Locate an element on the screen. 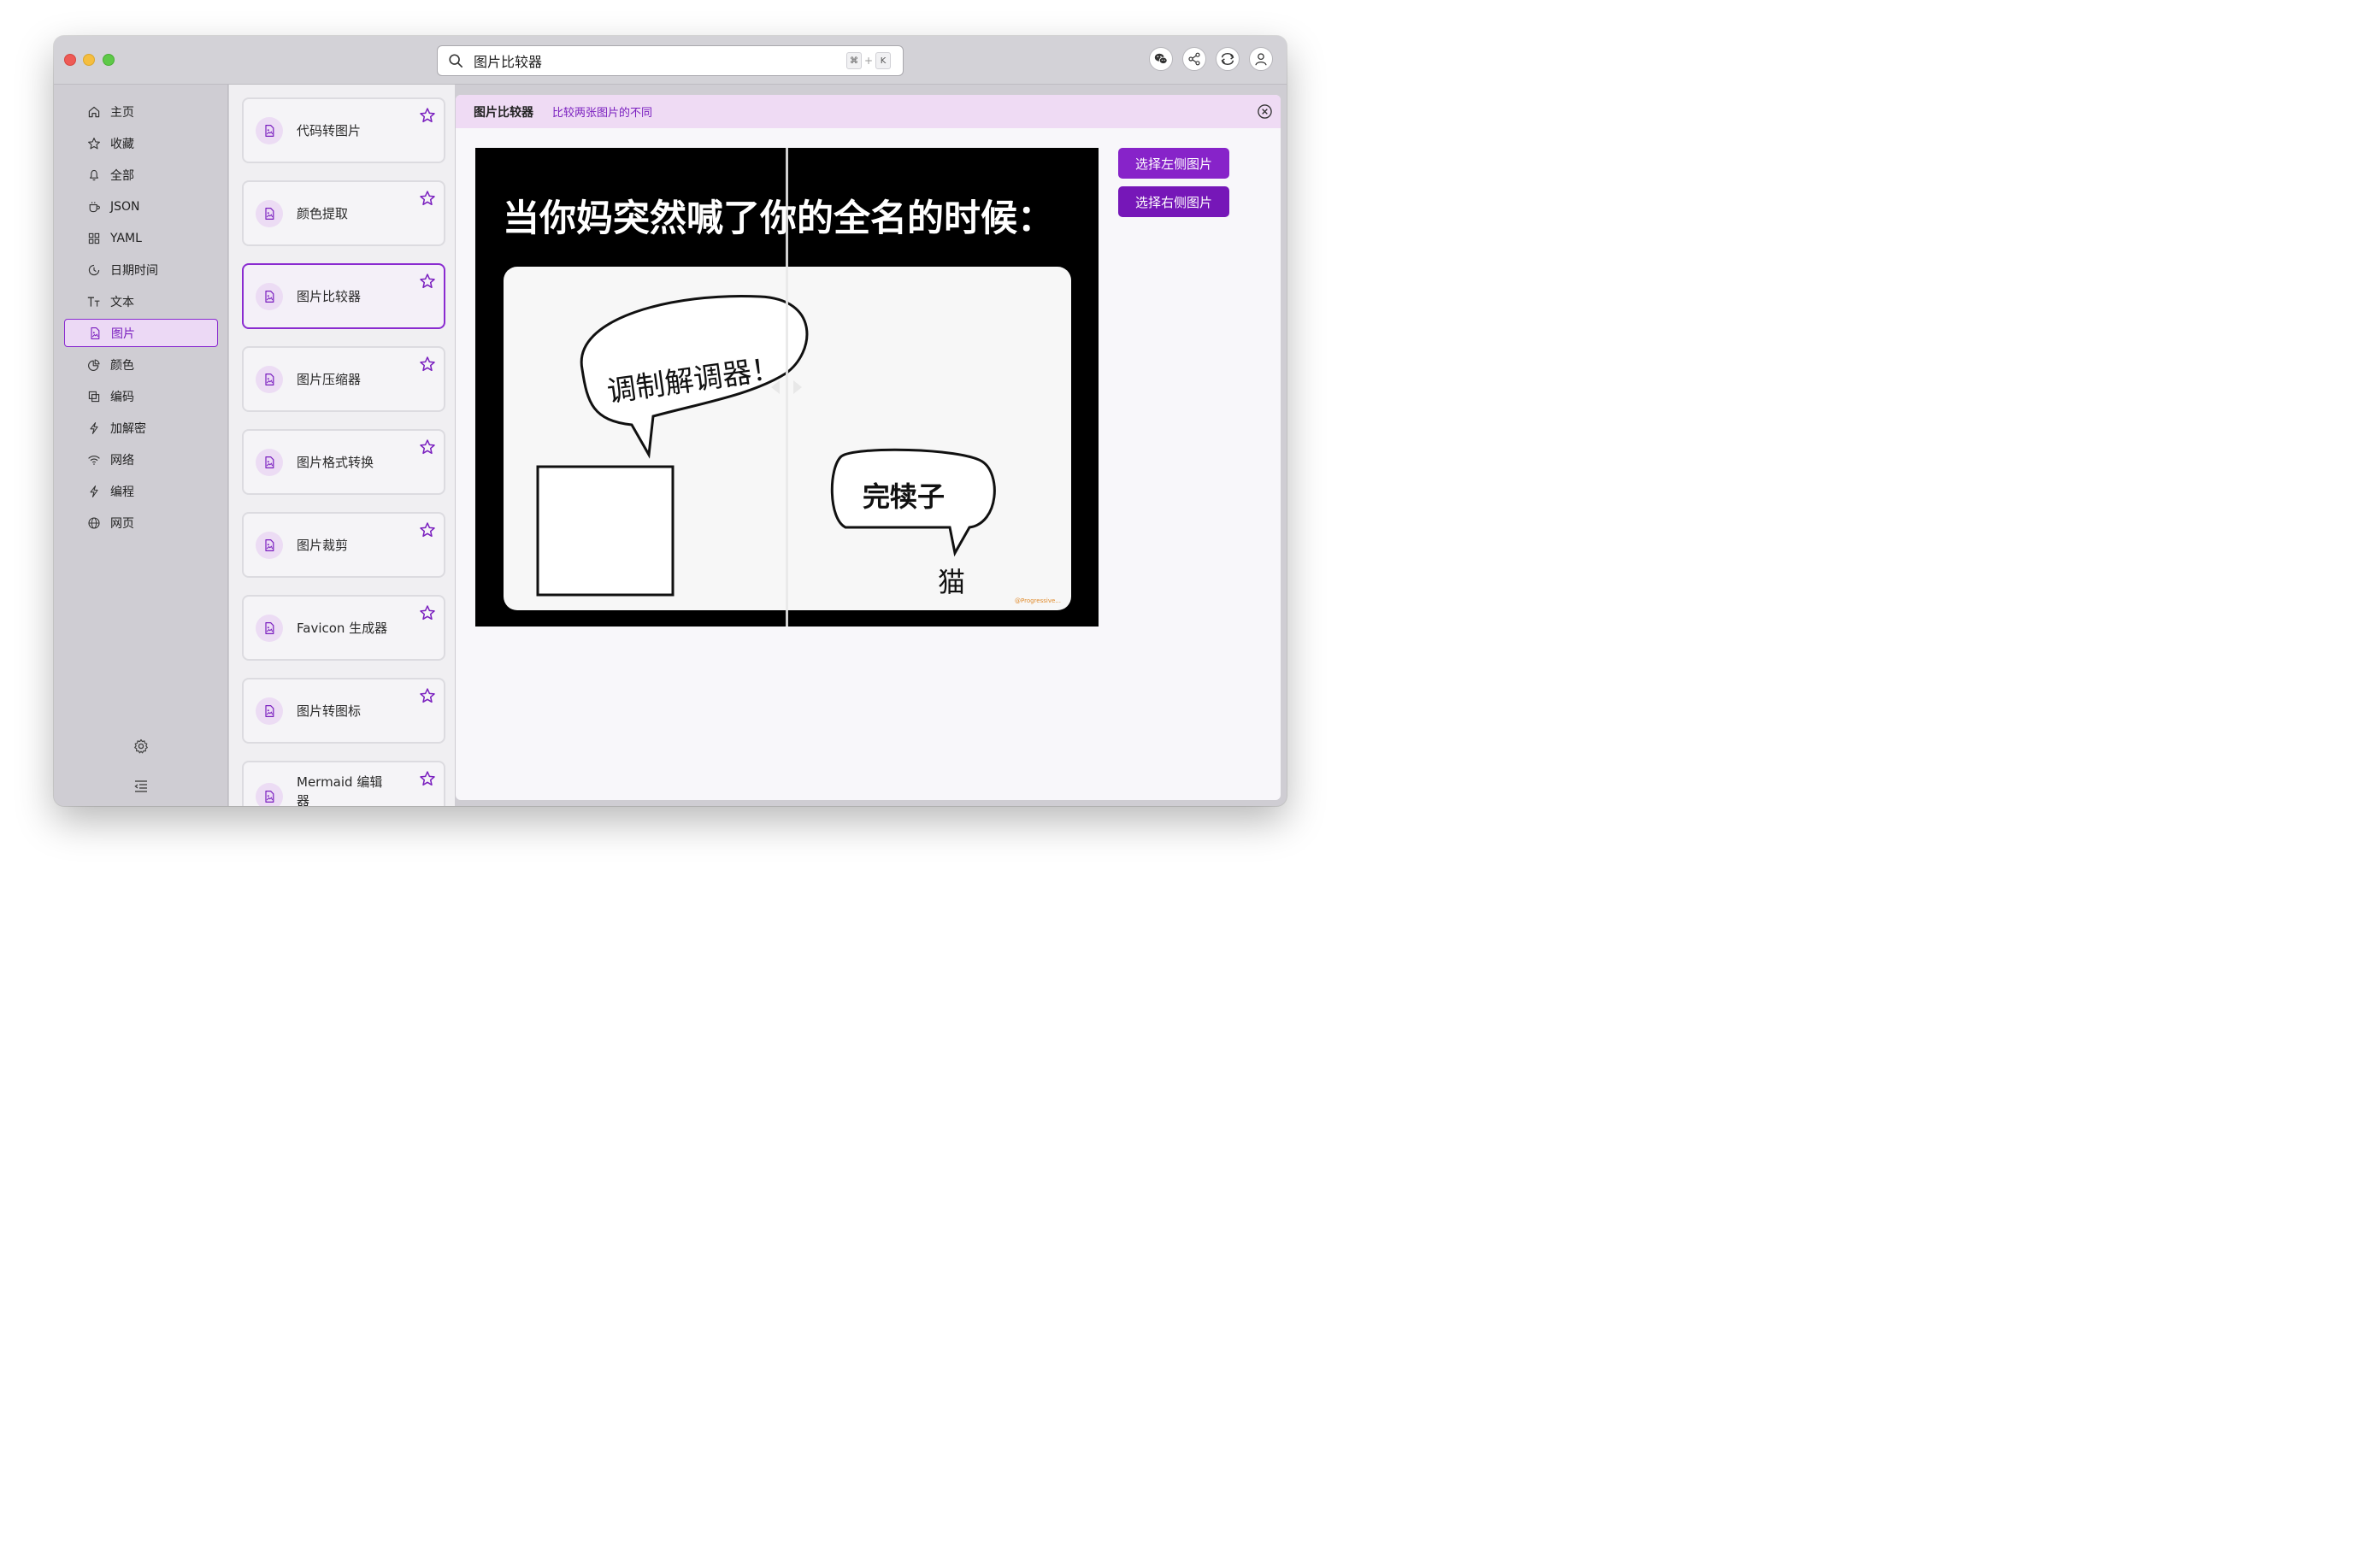  tool-name: Favicon 生成器 is located at coordinates (343, 628).